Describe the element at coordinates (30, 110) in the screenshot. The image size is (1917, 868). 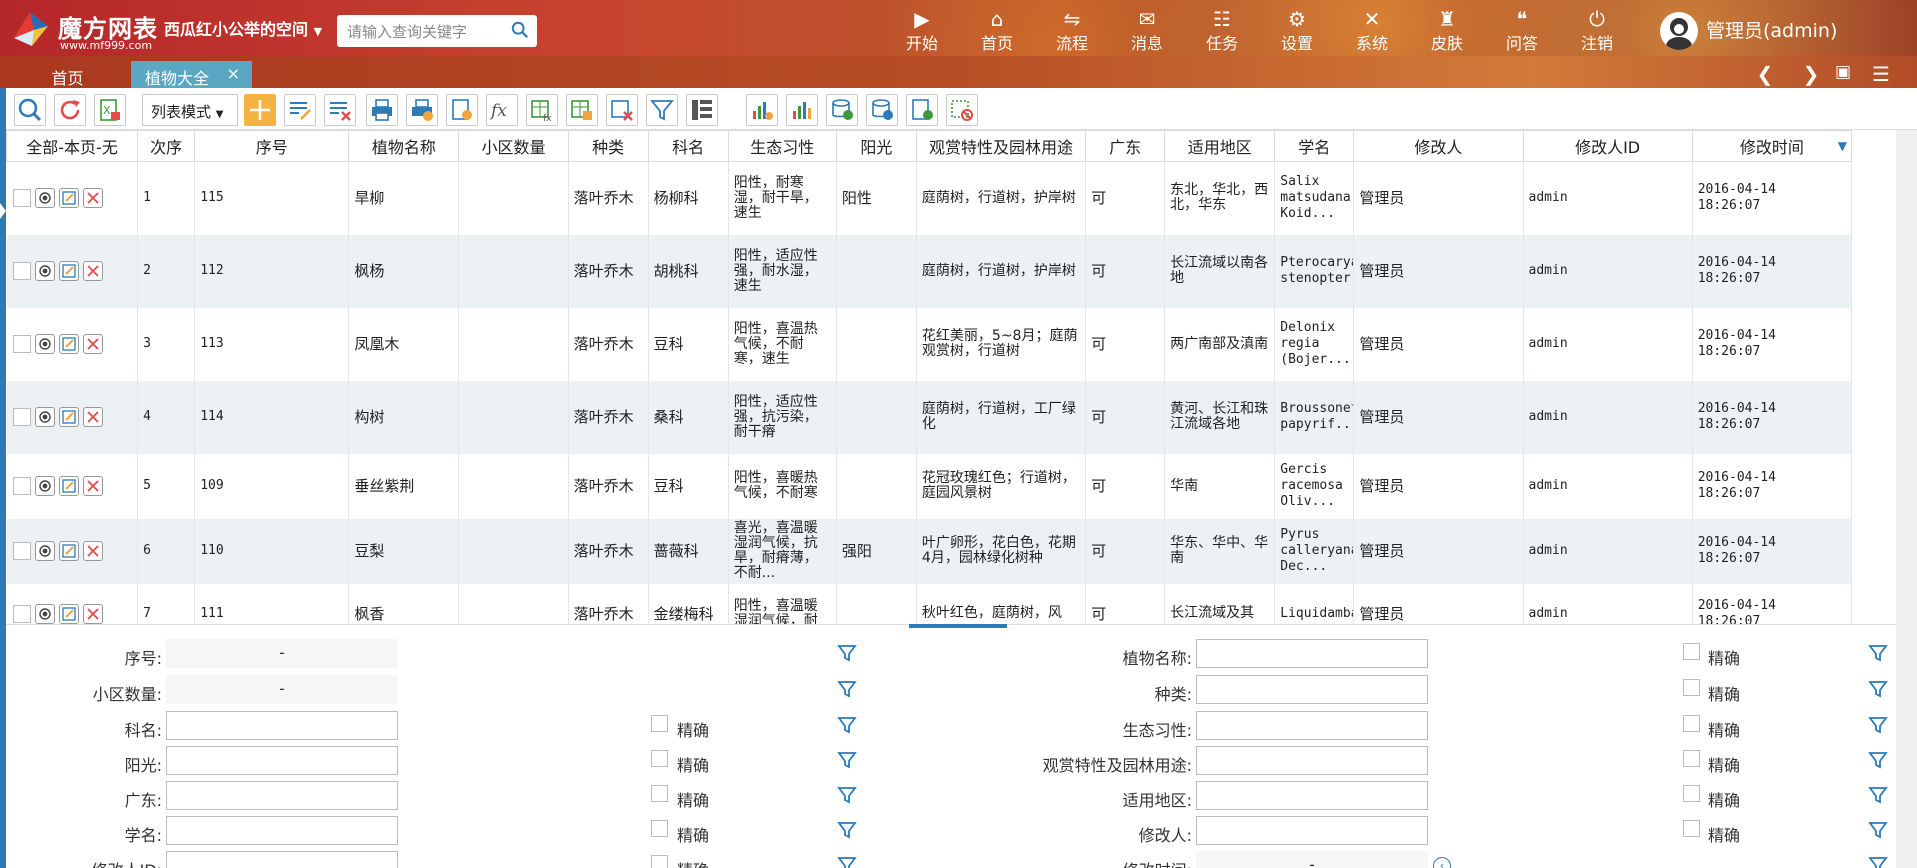
I see `search-button` at that location.